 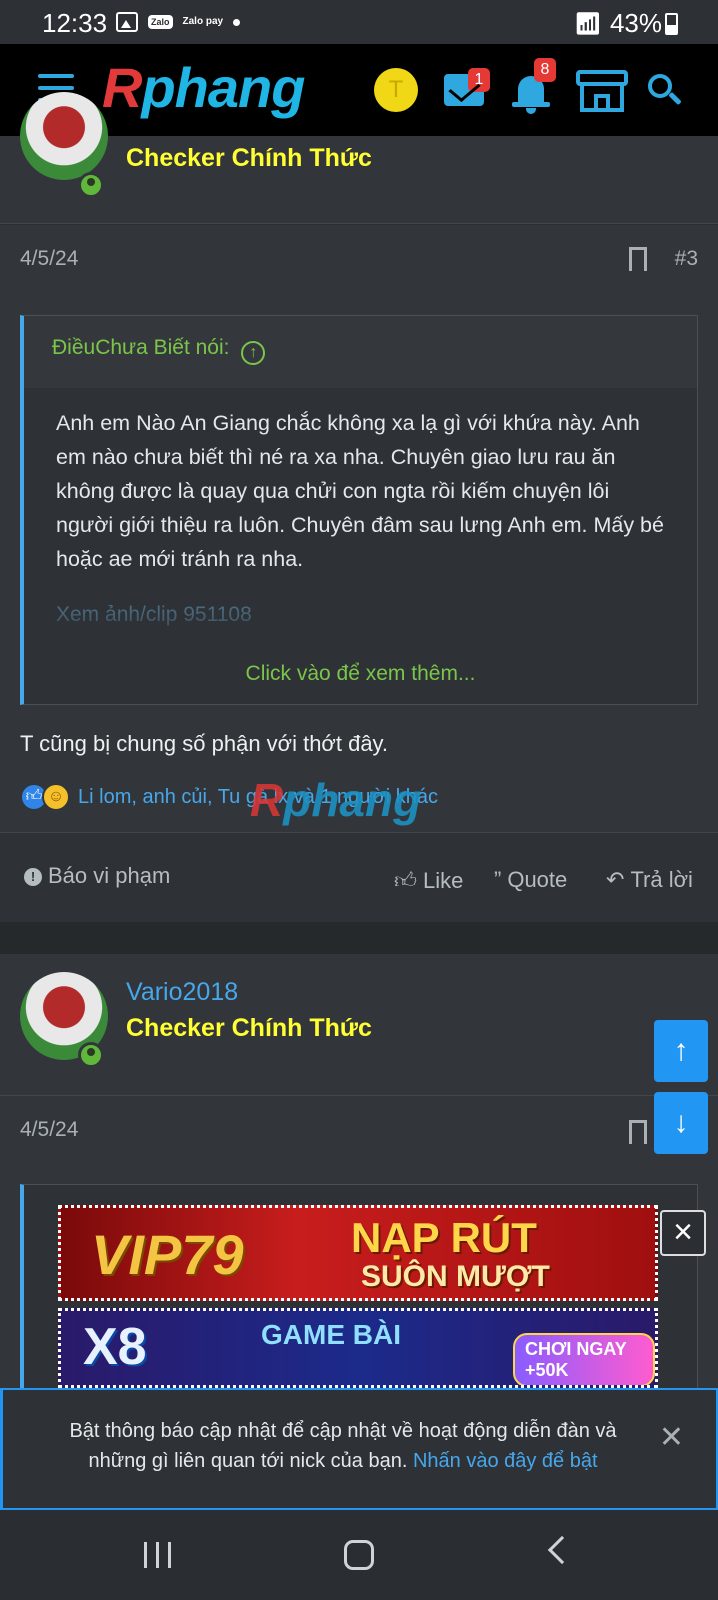 What do you see at coordinates (56, 797) in the screenshot?
I see `haha-reaction-icon: ☺` at bounding box center [56, 797].